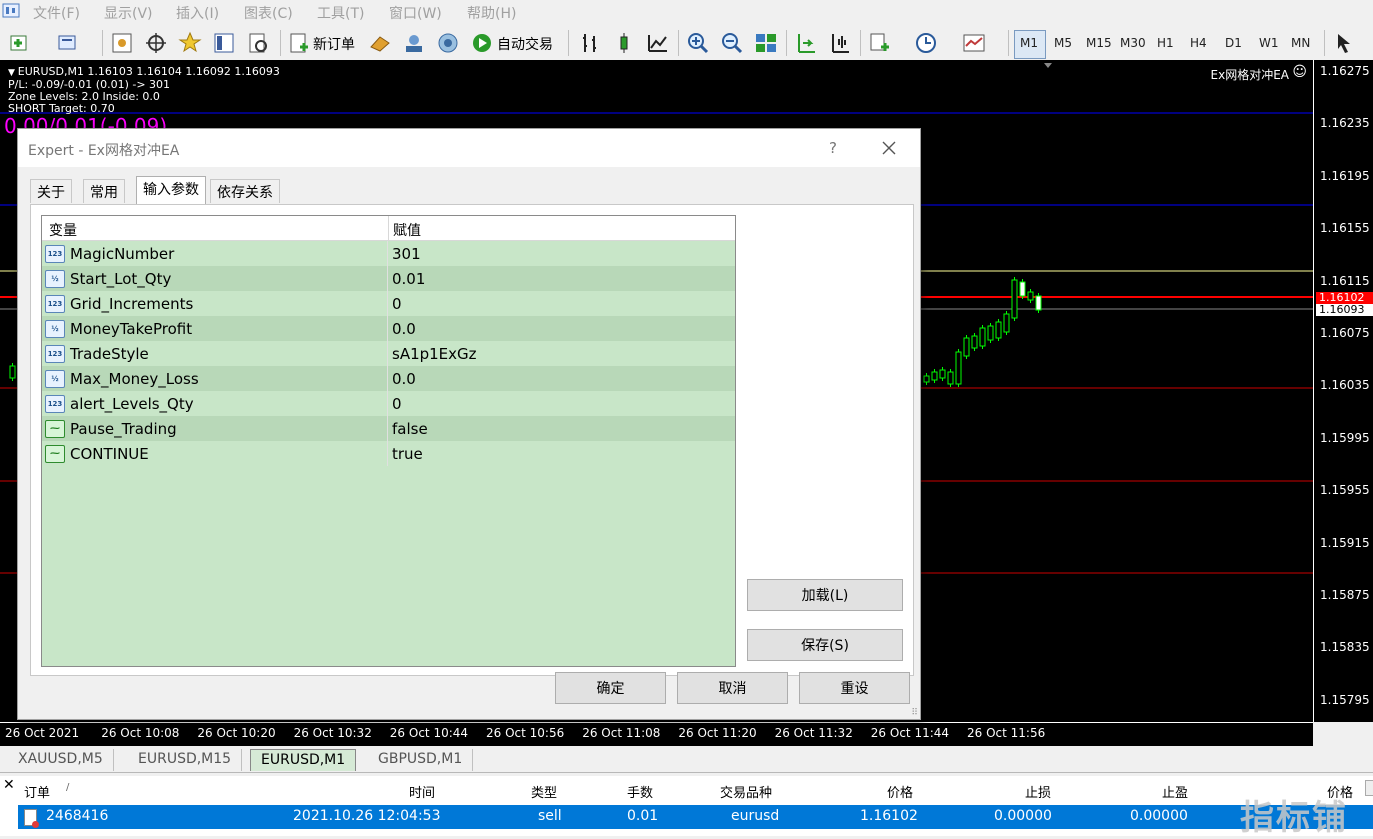 Image resolution: width=1373 pixels, height=839 pixels. What do you see at coordinates (610, 688) in the screenshot?
I see `ok-button: 确定` at bounding box center [610, 688].